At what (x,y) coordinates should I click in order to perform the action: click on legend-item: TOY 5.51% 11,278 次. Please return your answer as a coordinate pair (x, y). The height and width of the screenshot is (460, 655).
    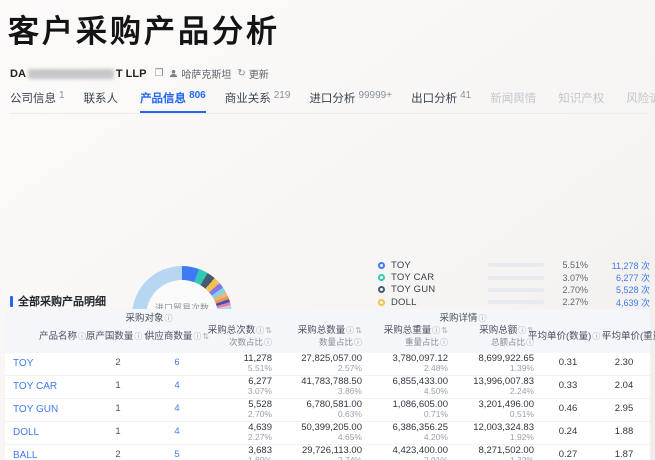
    Looking at the image, I should click on (514, 265).